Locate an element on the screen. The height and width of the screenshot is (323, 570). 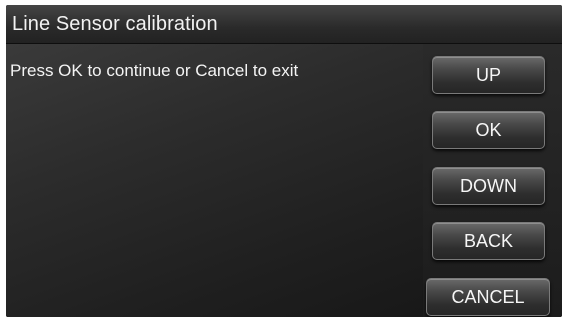
page-title: Line Sensor calibration is located at coordinates (115, 24).